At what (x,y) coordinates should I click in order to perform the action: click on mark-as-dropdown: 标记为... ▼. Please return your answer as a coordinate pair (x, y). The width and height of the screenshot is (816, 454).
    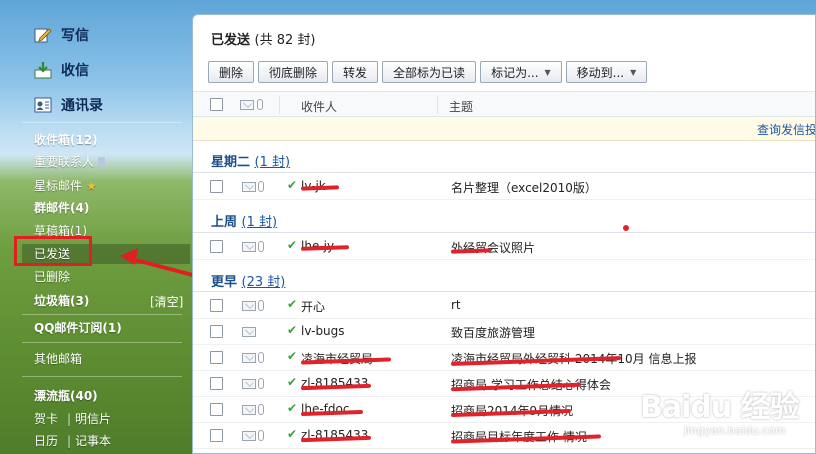
    Looking at the image, I should click on (521, 72).